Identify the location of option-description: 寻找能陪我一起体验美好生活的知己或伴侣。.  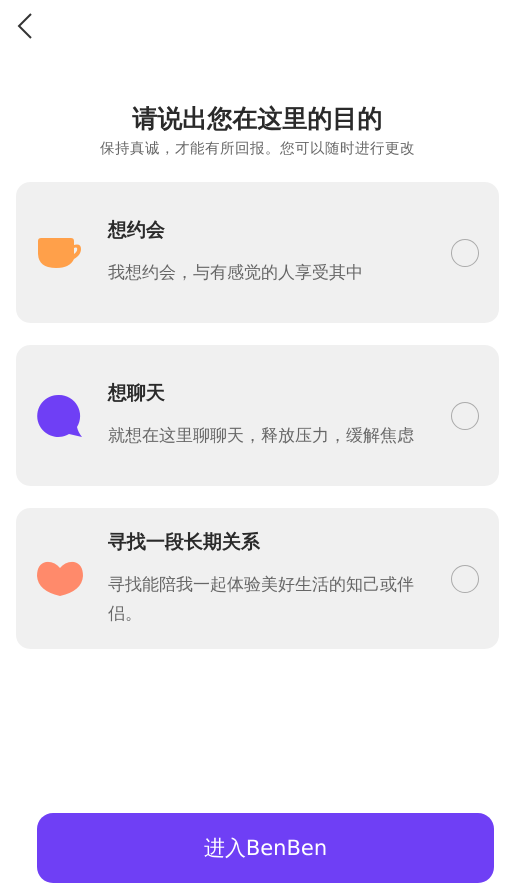
(261, 600).